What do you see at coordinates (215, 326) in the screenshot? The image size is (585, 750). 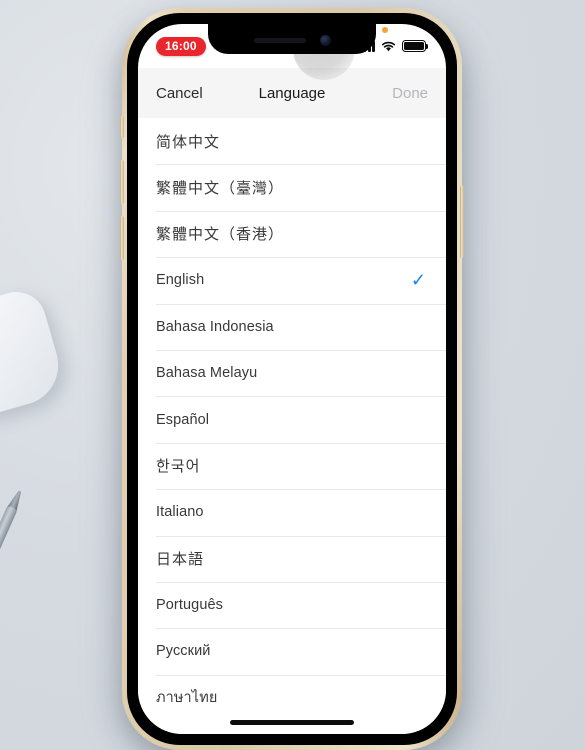 I see `language-label: Bahasa Indonesia` at bounding box center [215, 326].